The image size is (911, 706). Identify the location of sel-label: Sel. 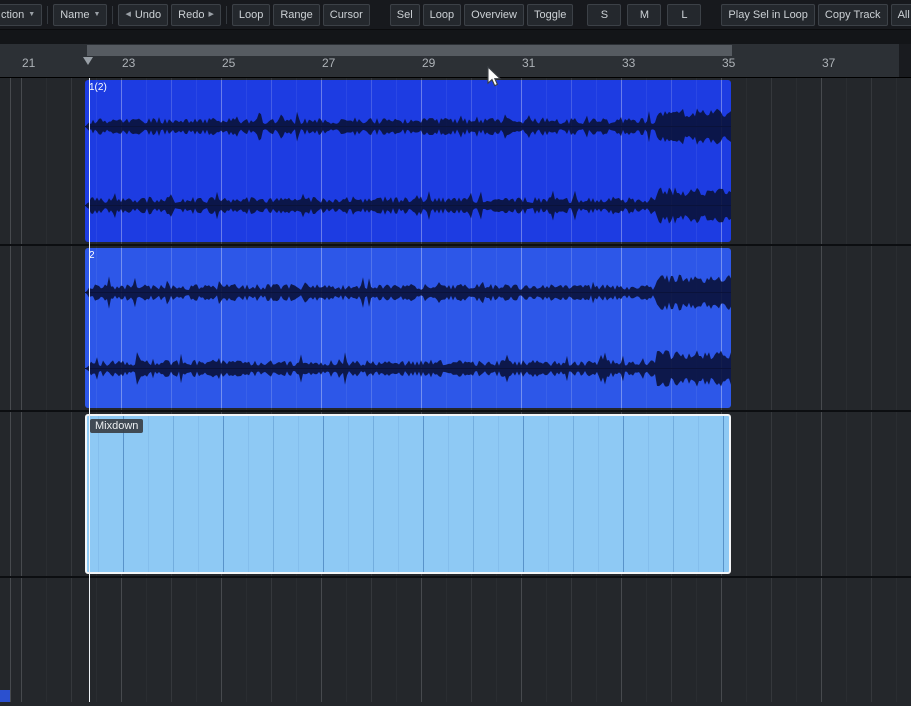
(404, 14).